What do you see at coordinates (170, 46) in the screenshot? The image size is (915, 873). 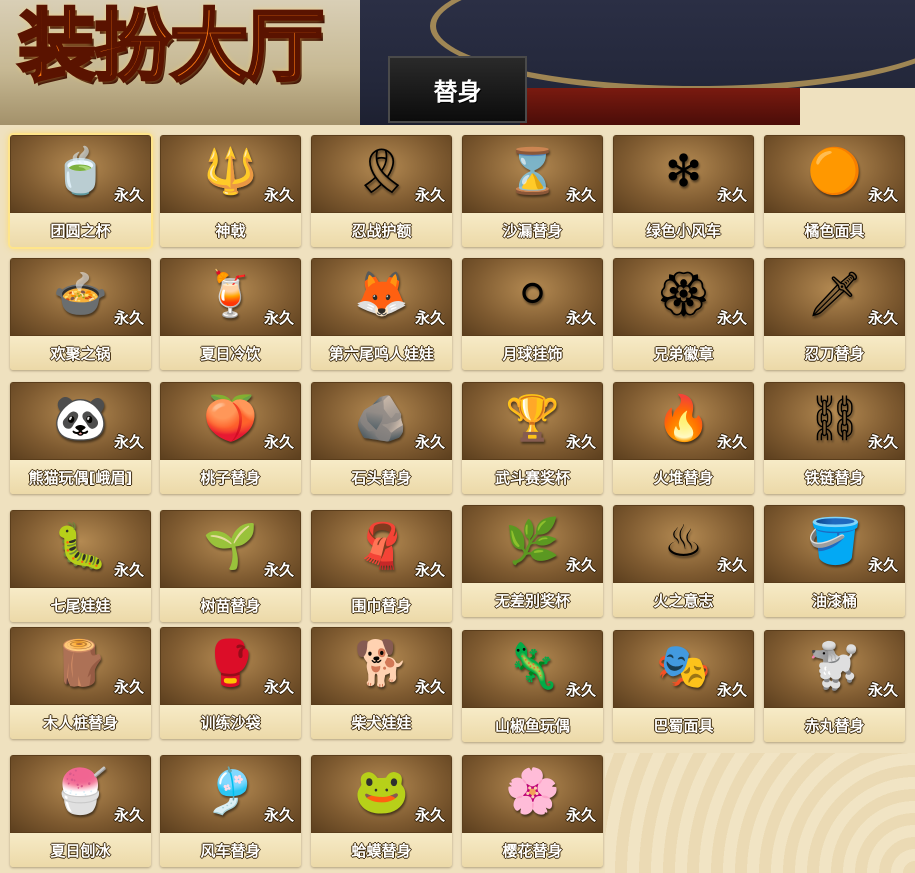 I see `page-title: 装扮大厅` at bounding box center [170, 46].